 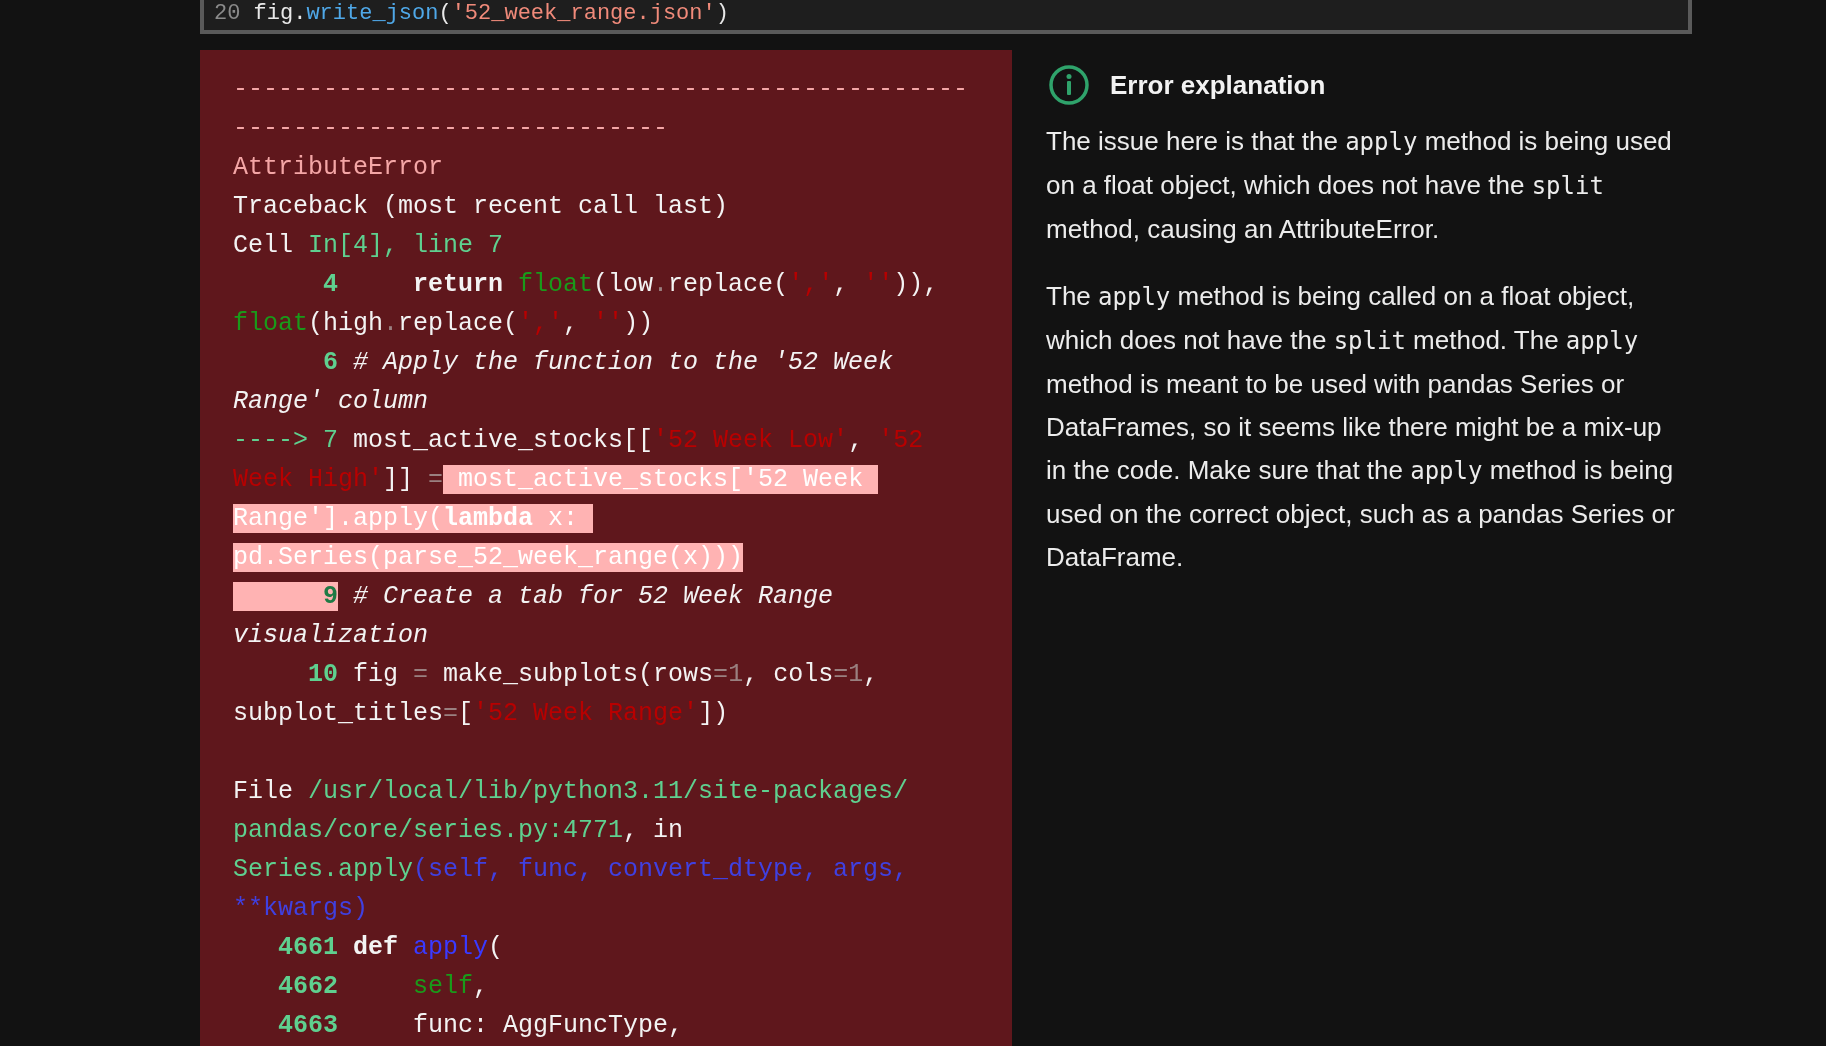 I want to click on code-line: float(high.replace(',', '')), so click(x=443, y=324).